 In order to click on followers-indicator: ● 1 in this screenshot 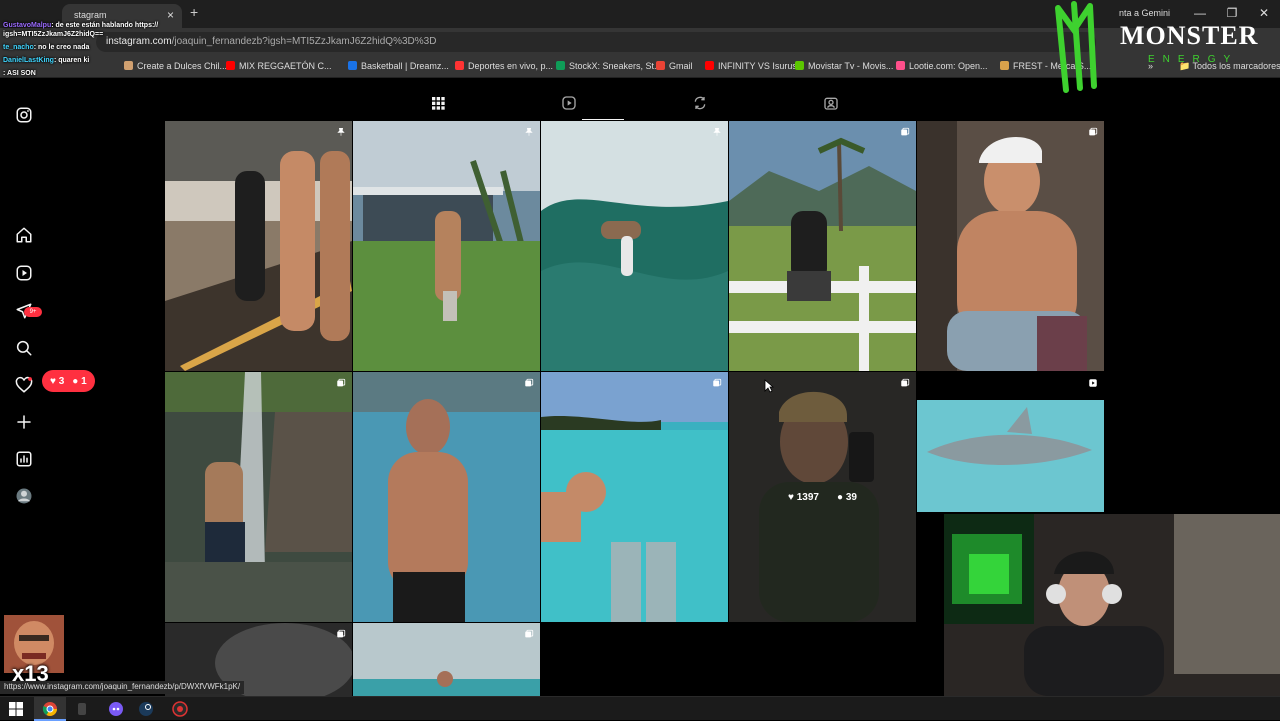, I will do `click(79, 381)`.